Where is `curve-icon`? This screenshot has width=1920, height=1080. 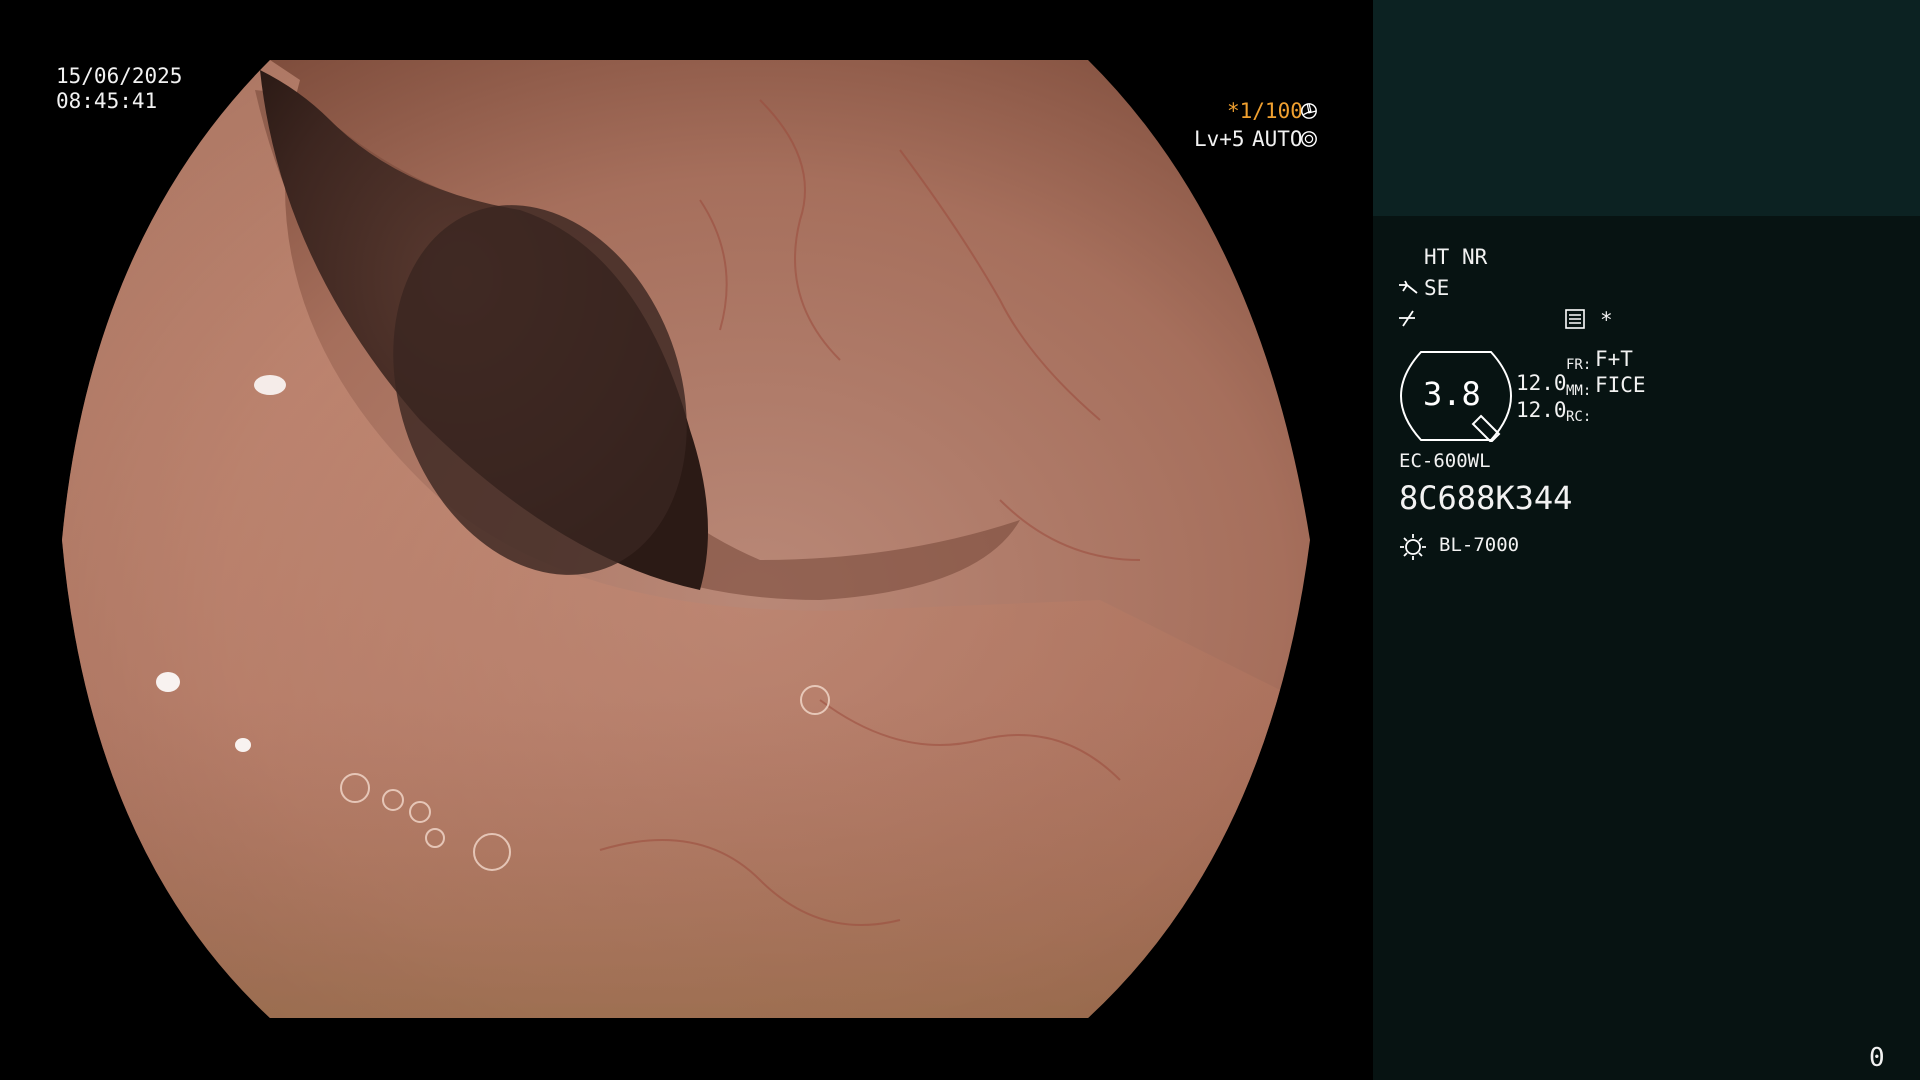
curve-icon is located at coordinates (1408, 318).